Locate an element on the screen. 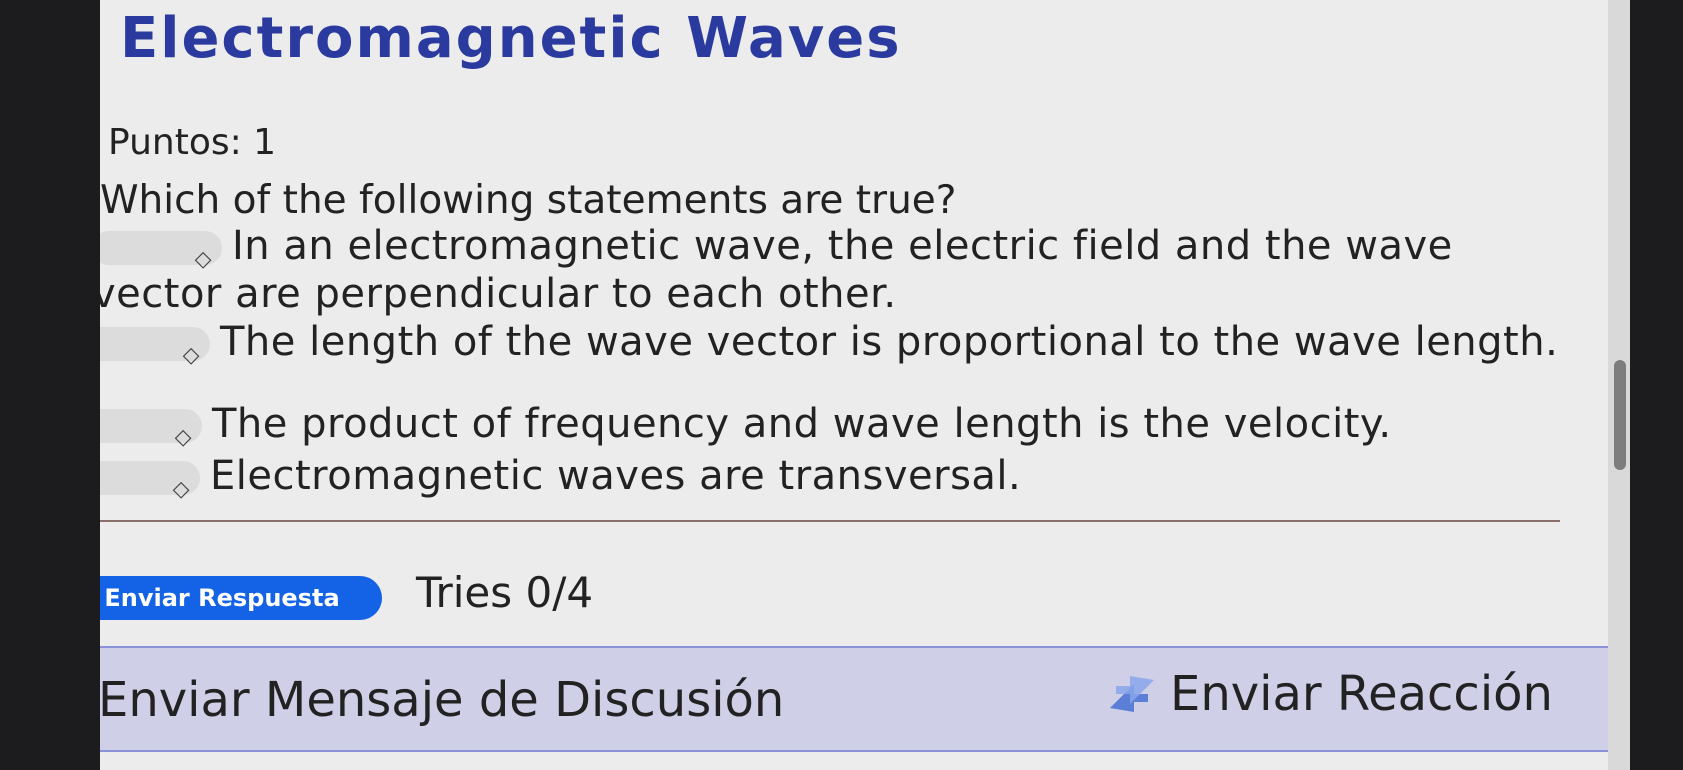  scrollbar-thumb is located at coordinates (1620, 415).